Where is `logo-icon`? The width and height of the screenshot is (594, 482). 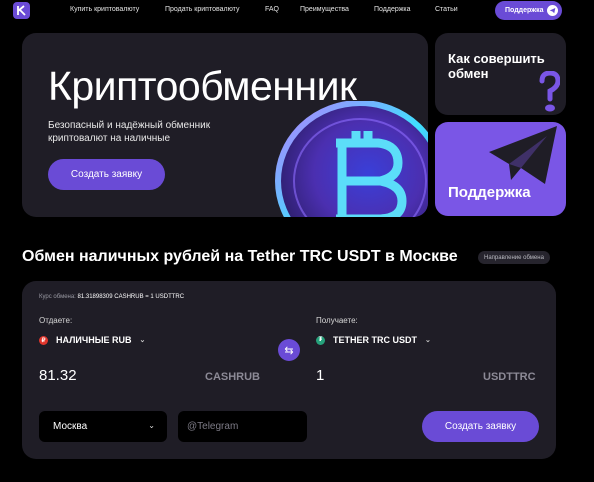 logo-icon is located at coordinates (21, 10).